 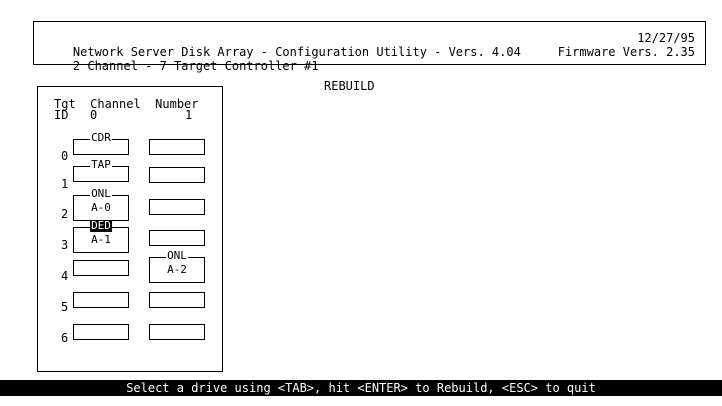 What do you see at coordinates (349, 86) in the screenshot?
I see `screen-title: REBUILD` at bounding box center [349, 86].